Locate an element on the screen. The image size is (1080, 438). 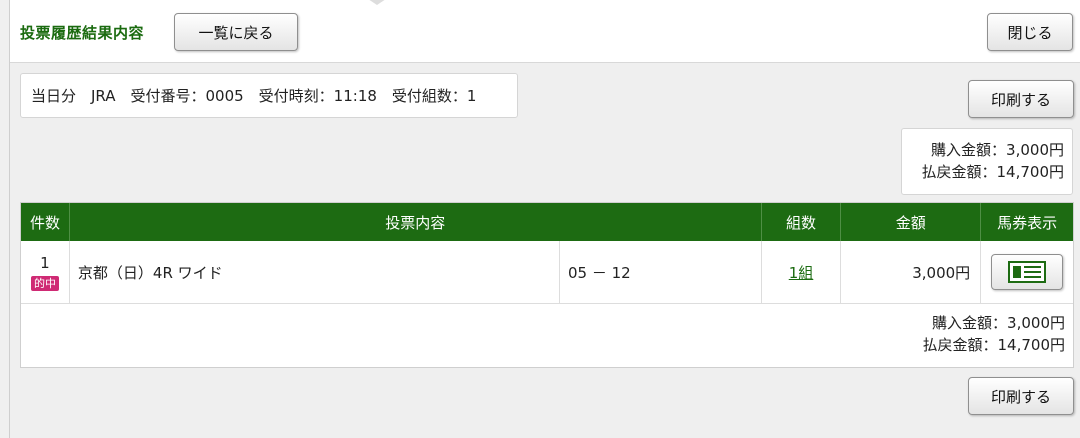
row-number-cell: 1 的中 is located at coordinates (45, 272).